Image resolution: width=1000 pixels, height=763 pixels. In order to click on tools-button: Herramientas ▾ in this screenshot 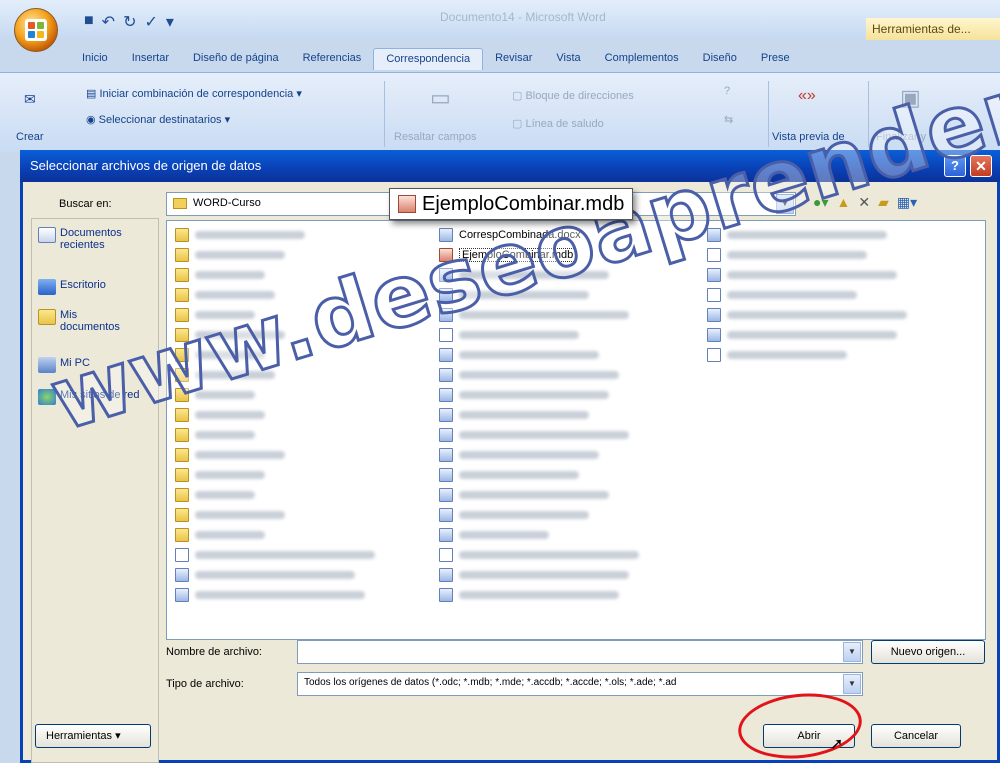, I will do `click(93, 736)`.